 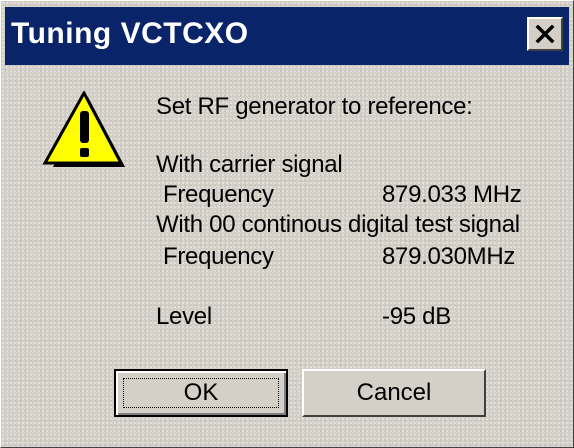 I want to click on carrier-signal-header: With carrier signal, so click(x=249, y=164).